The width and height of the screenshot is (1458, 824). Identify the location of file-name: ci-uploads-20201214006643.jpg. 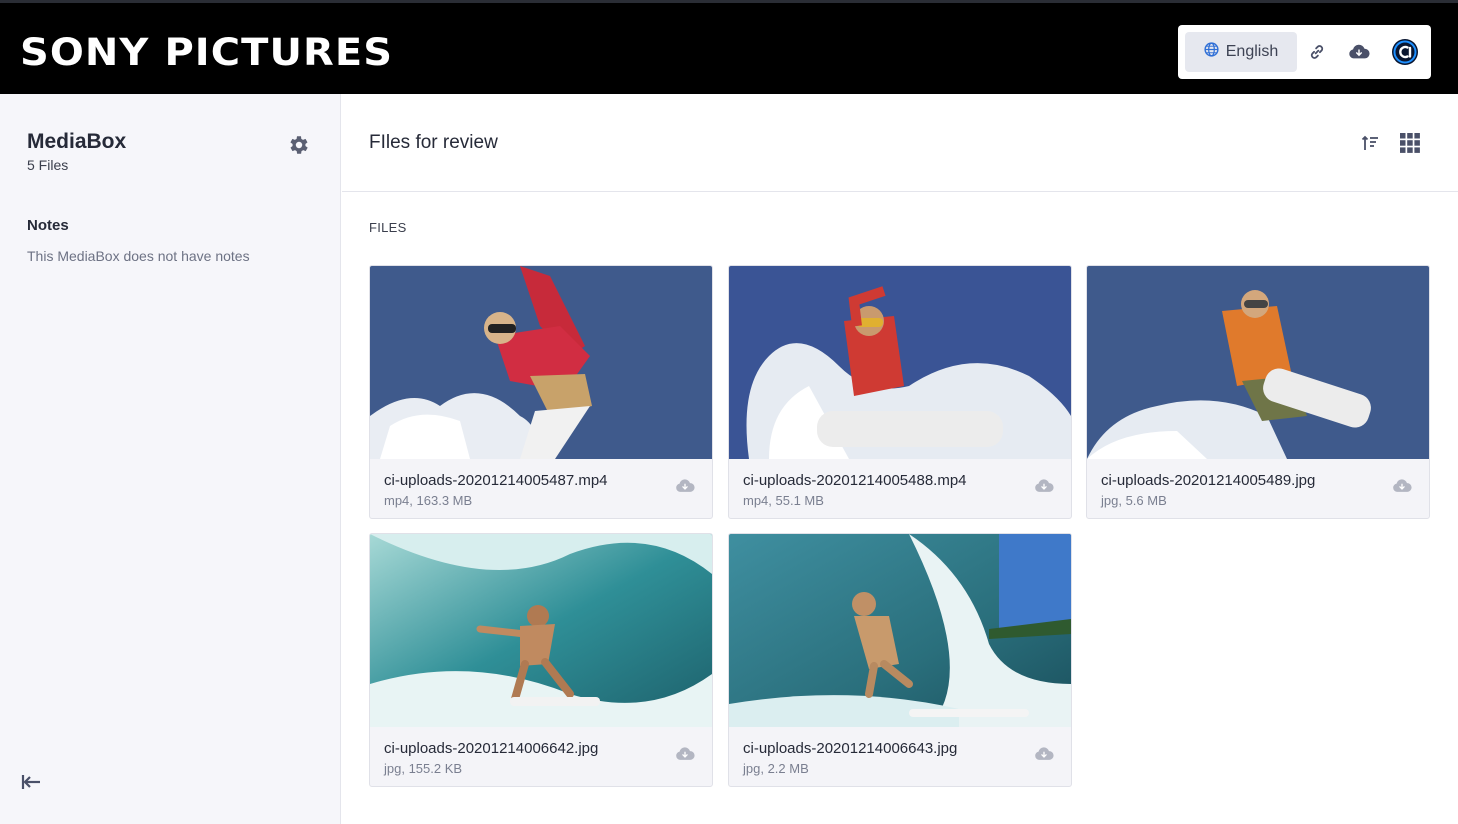
(850, 748).